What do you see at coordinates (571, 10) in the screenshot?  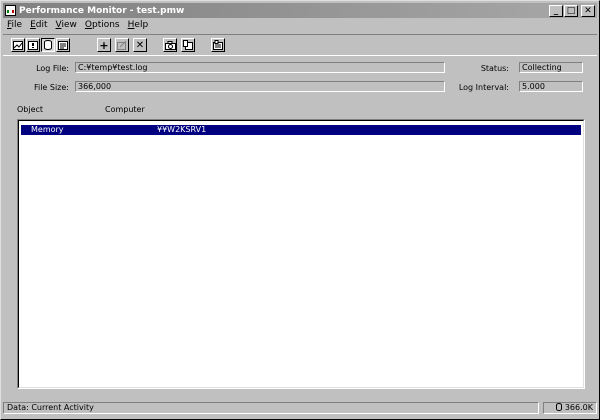 I see `maximize-button: □` at bounding box center [571, 10].